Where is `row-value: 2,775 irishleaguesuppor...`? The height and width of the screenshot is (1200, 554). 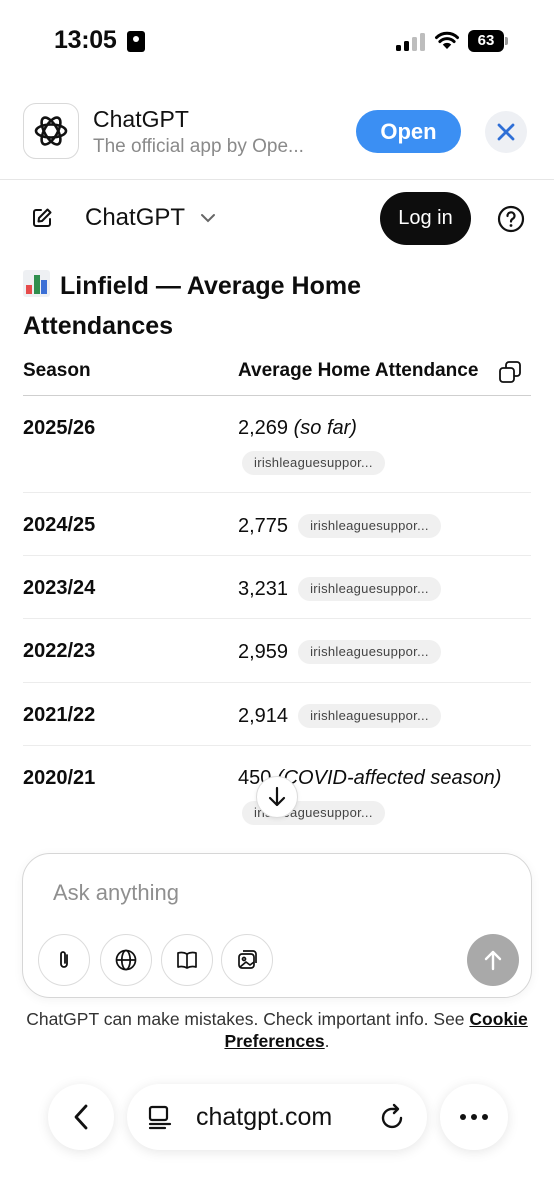
row-value: 2,775 irishleaguesuppor... is located at coordinates (339, 526).